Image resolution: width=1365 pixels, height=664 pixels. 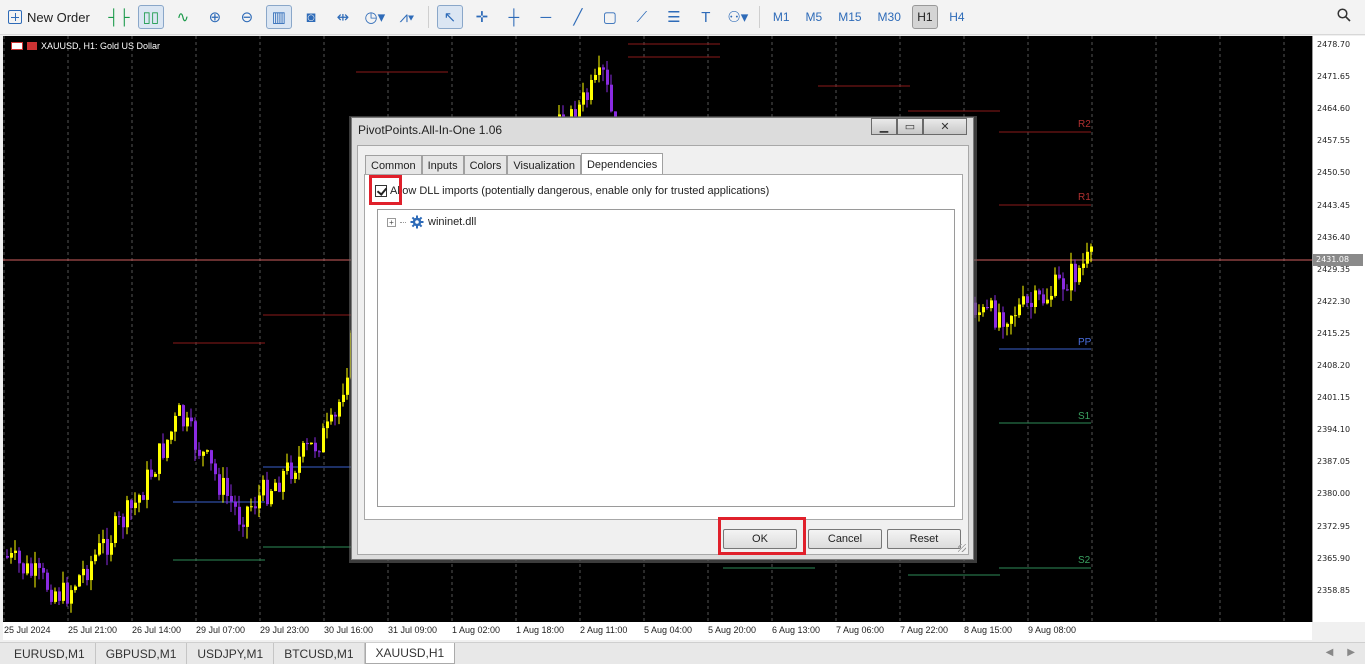 What do you see at coordinates (85, 46) in the screenshot?
I see `chart-title: XAUUSD, H1: Gold US Dollar` at bounding box center [85, 46].